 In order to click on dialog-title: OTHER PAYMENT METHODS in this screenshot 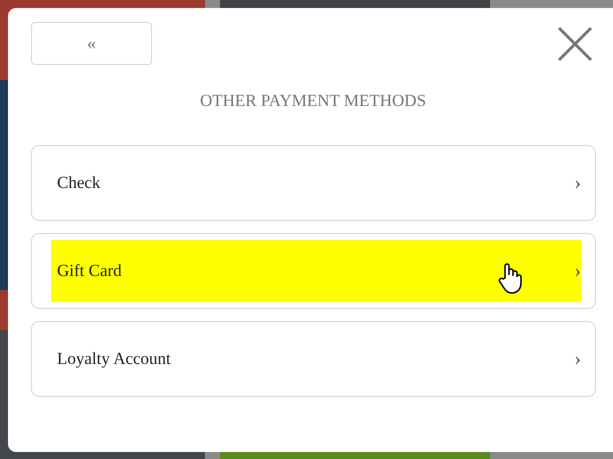, I will do `click(313, 101)`.